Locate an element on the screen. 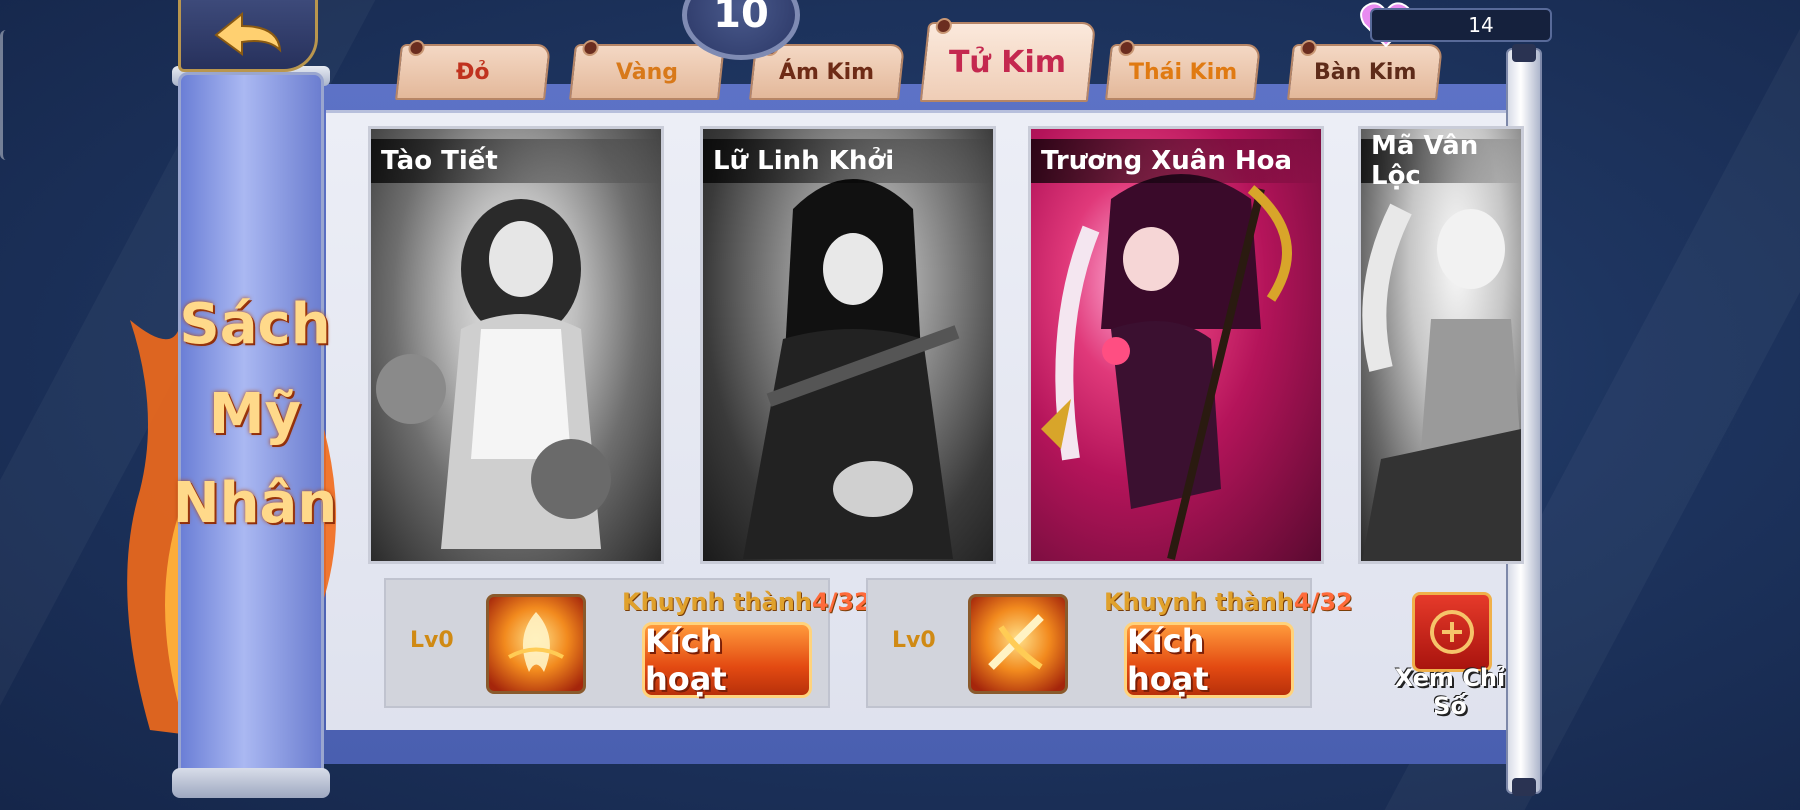  rod-cap-top is located at coordinates (1524, 53).